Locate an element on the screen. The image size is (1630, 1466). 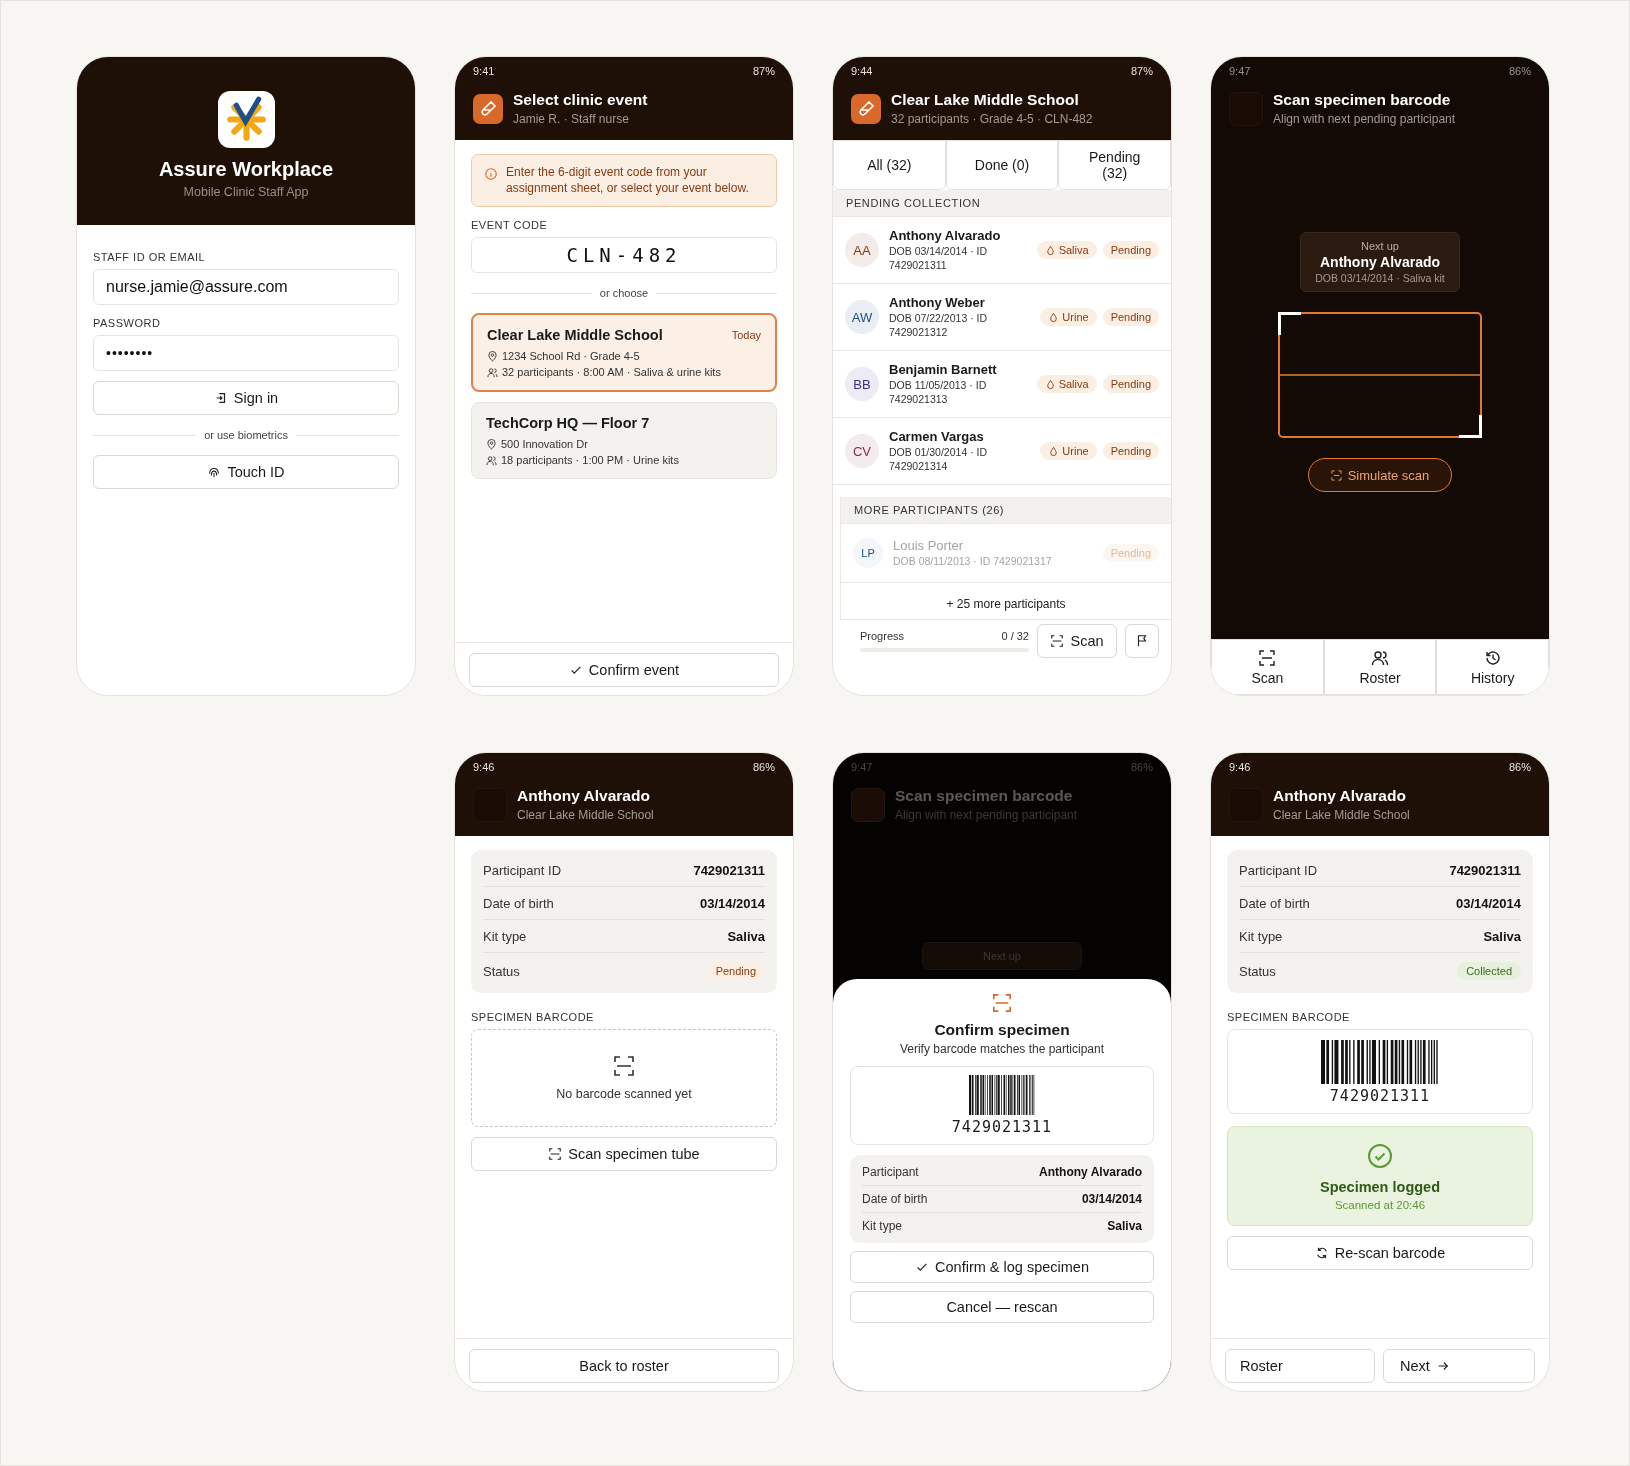
input-field: •••••••• is located at coordinates (246, 353).